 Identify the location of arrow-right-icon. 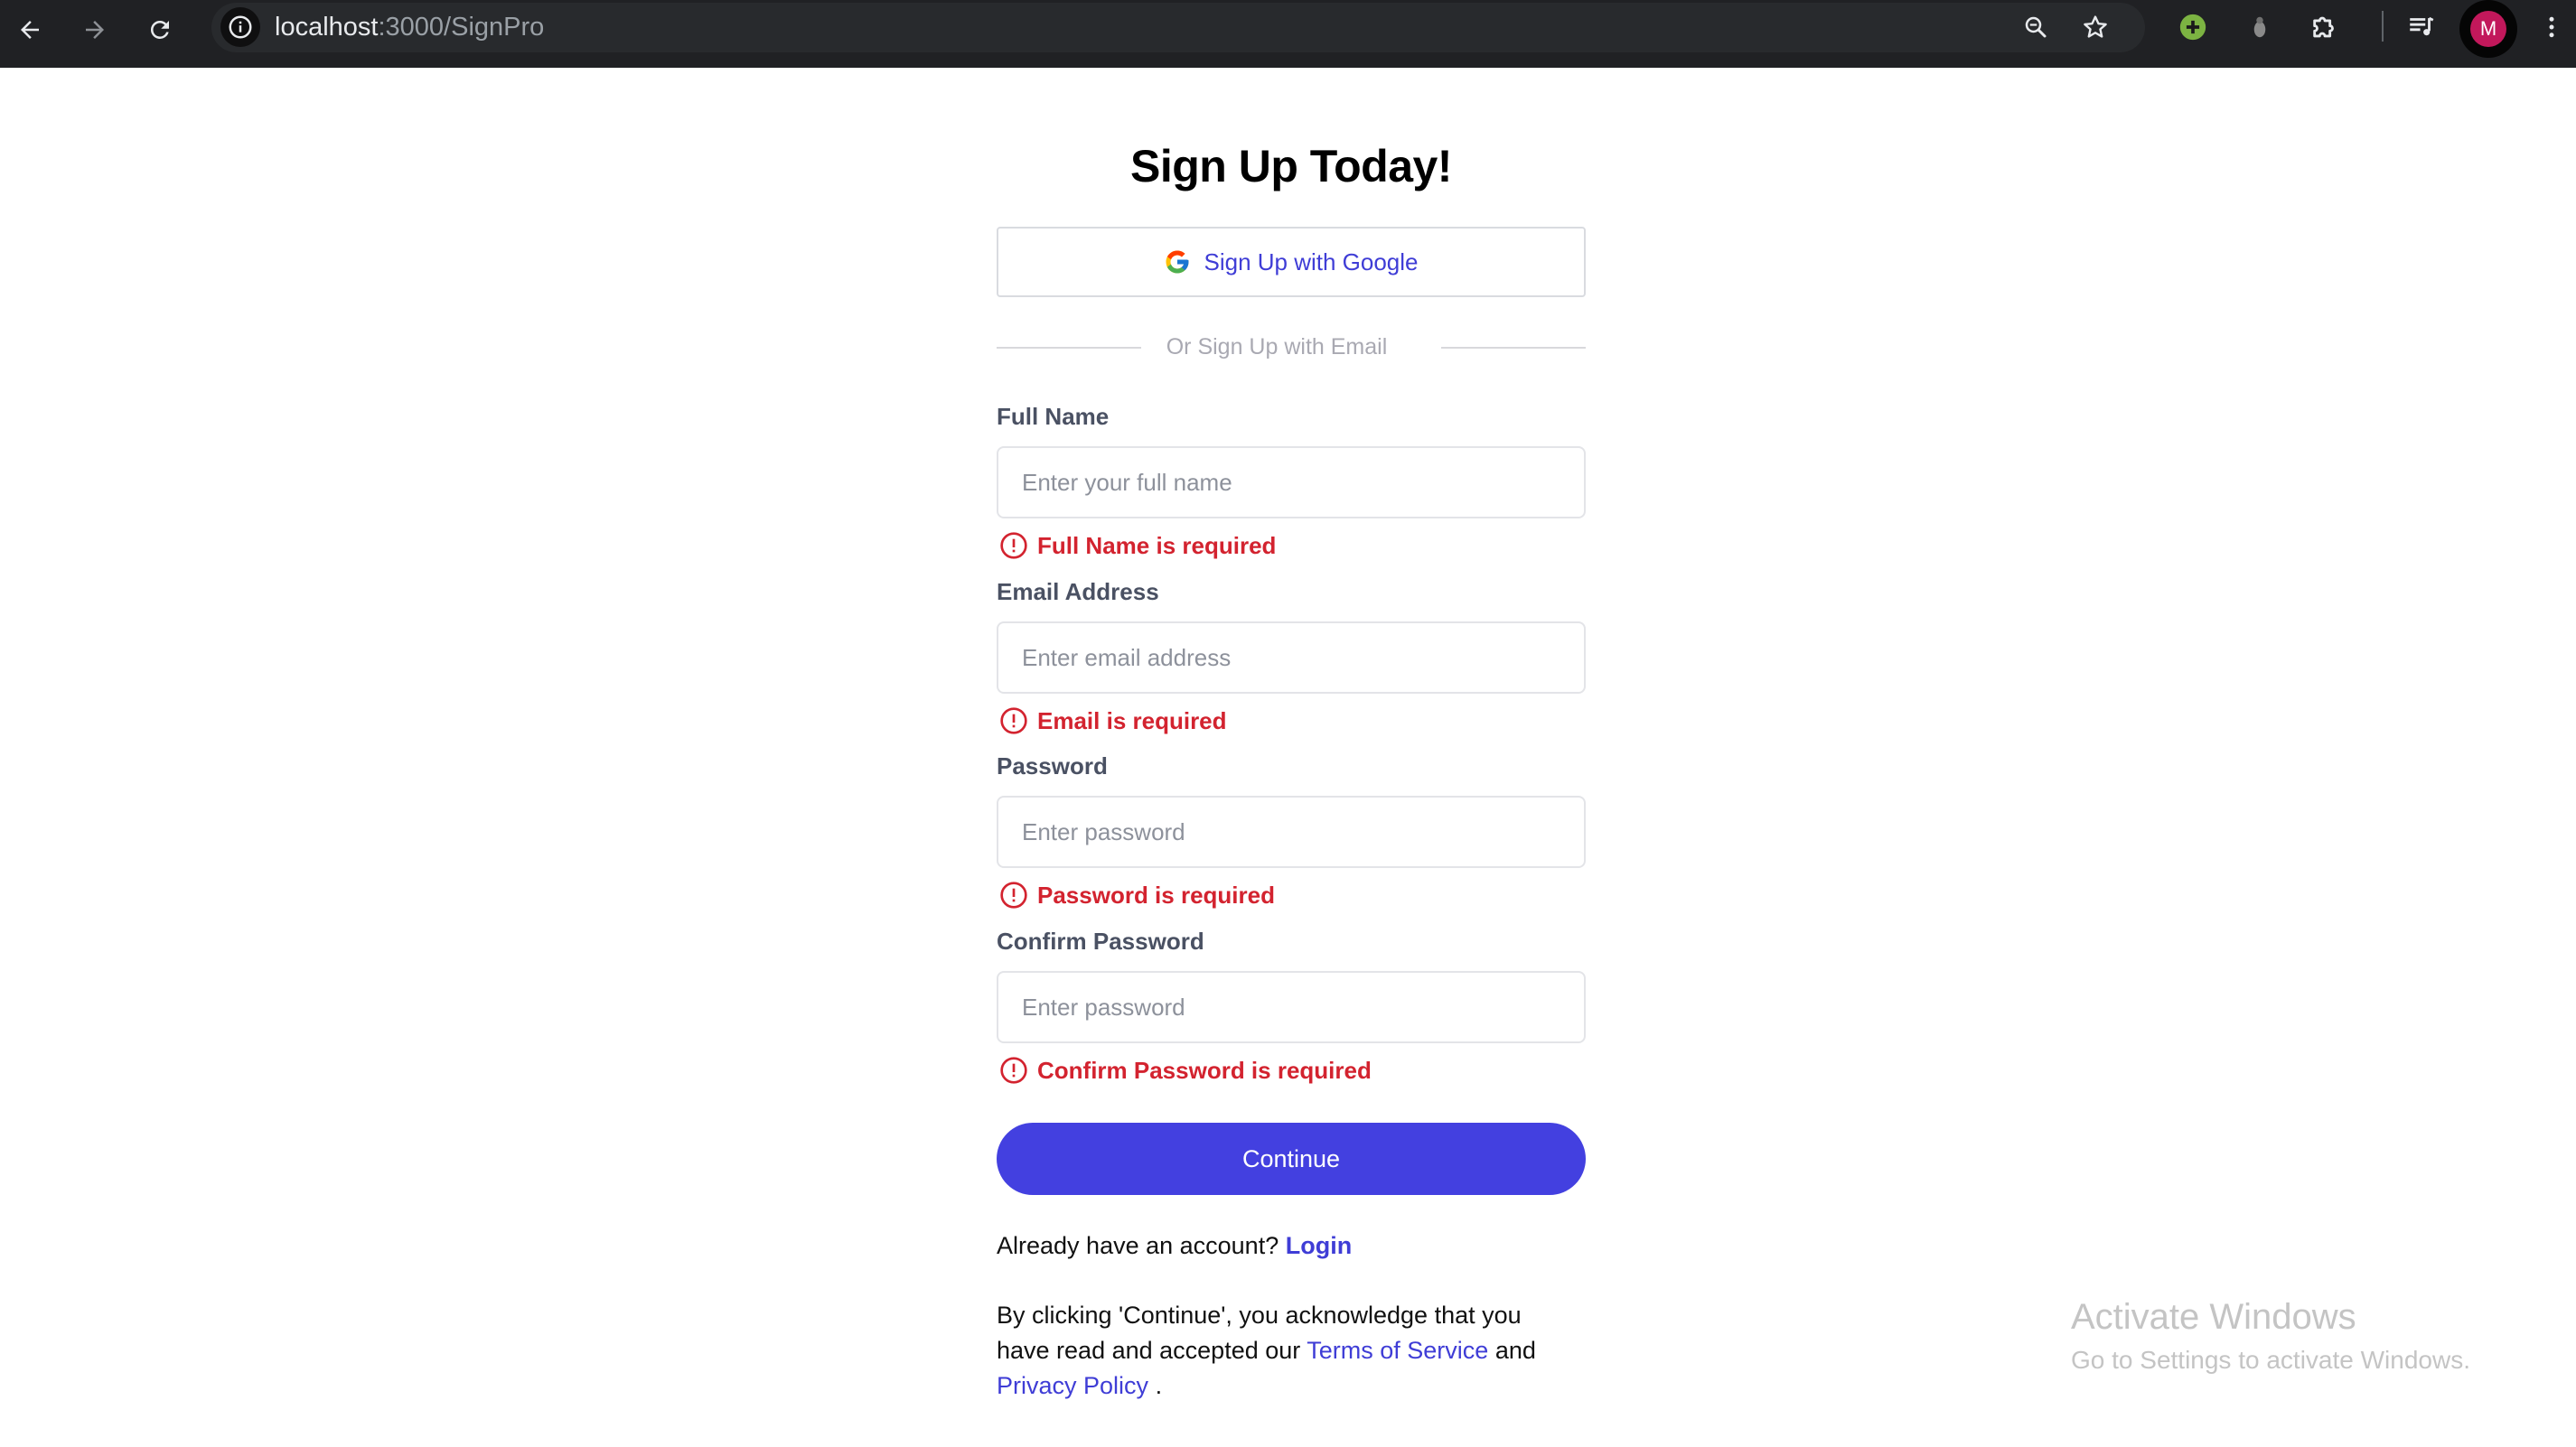
(95, 30).